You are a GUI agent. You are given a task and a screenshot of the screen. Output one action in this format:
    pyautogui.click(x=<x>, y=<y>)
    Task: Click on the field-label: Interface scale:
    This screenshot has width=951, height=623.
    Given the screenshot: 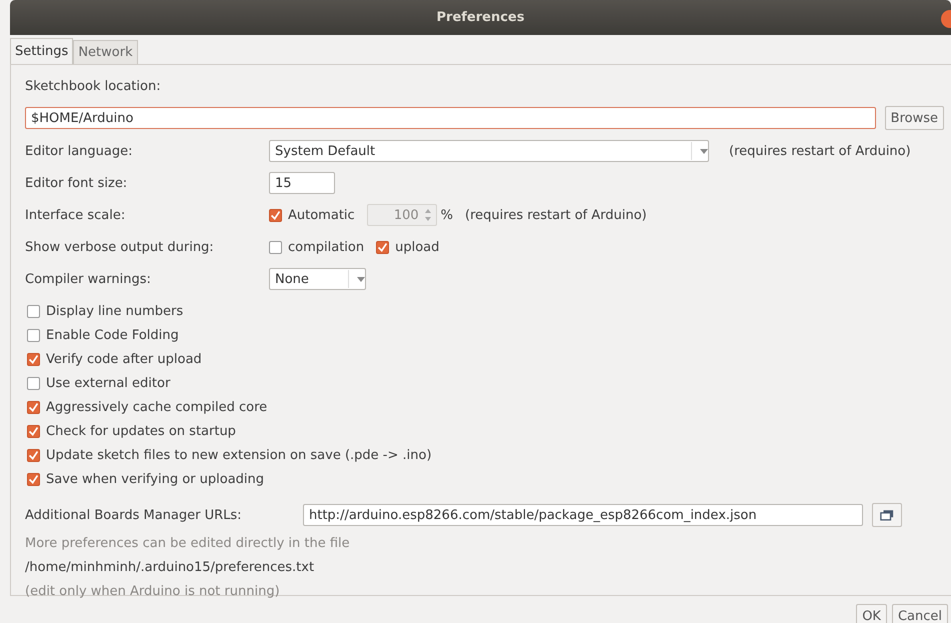 What is the action you would take?
    pyautogui.click(x=75, y=215)
    